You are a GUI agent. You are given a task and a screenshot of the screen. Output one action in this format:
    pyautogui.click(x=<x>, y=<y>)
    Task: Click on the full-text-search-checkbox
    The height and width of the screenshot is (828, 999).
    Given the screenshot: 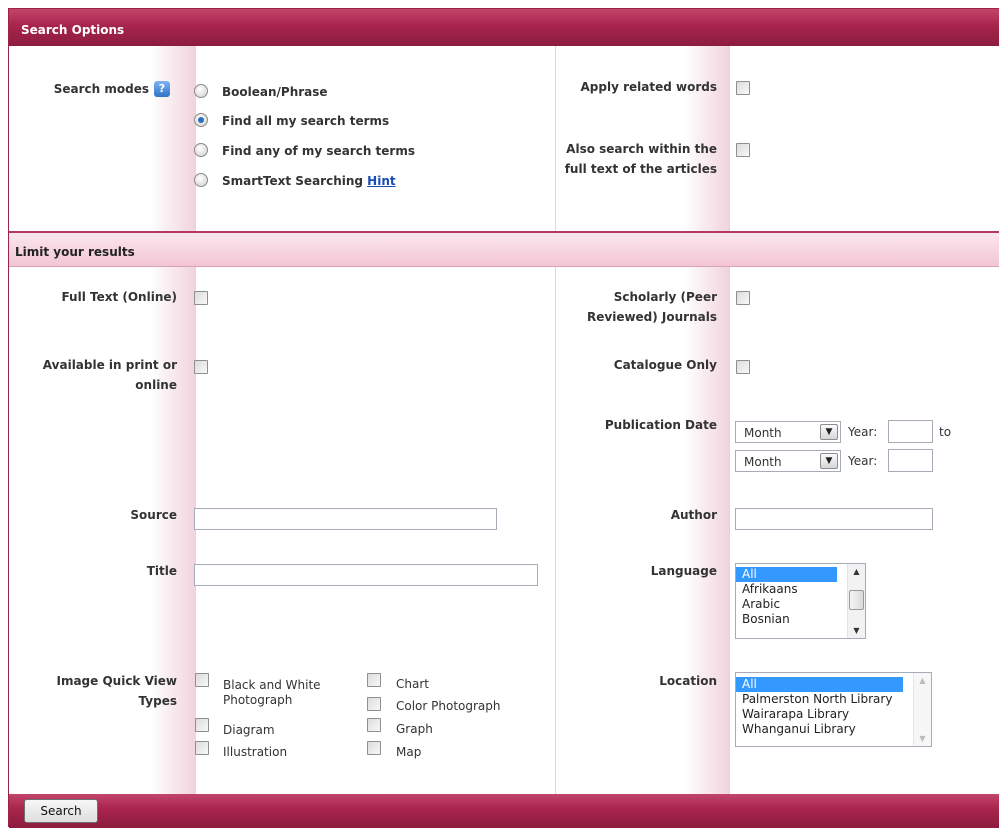 What is the action you would take?
    pyautogui.click(x=743, y=150)
    